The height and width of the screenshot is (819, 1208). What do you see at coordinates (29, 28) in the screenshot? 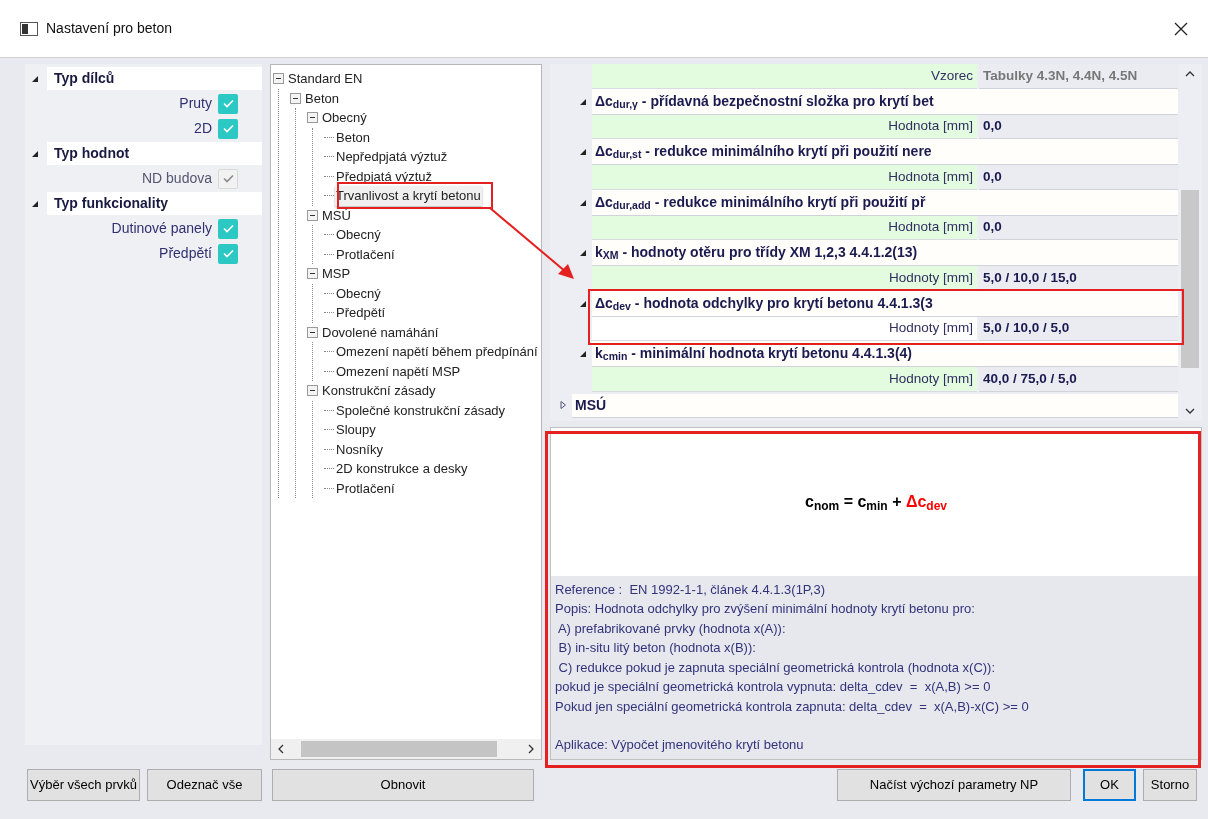
I see `app-icon` at bounding box center [29, 28].